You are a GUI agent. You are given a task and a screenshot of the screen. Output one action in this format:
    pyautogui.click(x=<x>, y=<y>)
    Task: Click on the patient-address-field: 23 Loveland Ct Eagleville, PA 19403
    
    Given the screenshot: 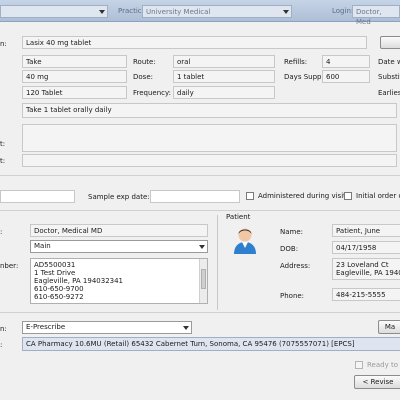 What is the action you would take?
    pyautogui.click(x=366, y=269)
    